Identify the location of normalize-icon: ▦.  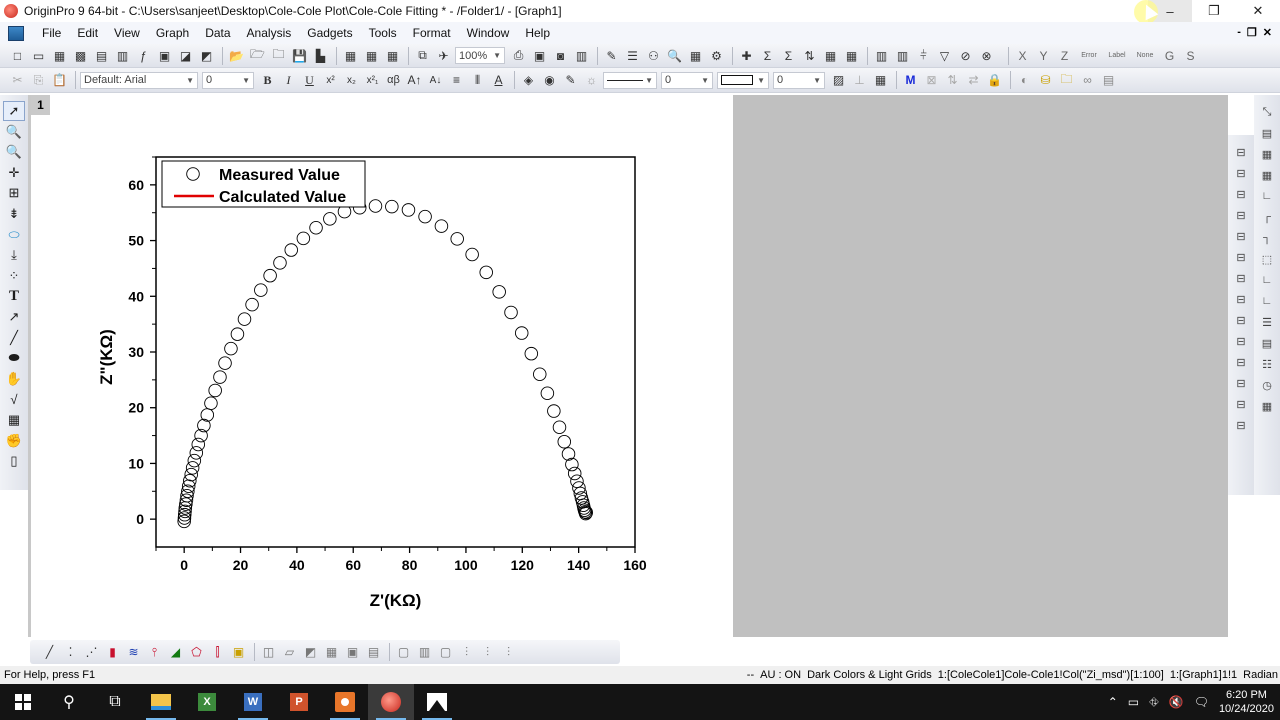
(830, 56).